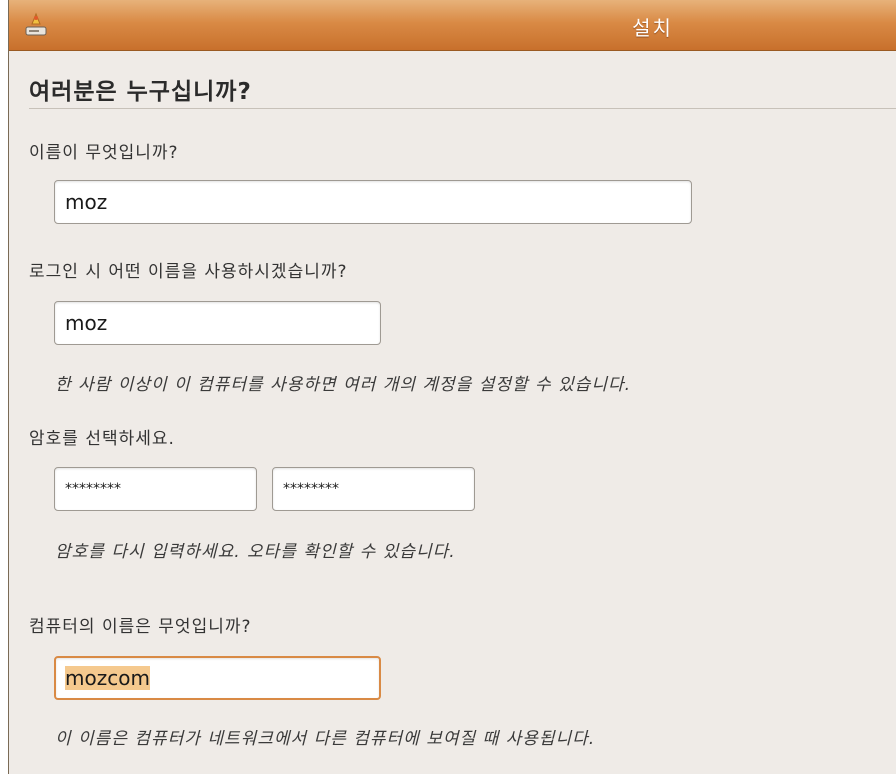 This screenshot has height=774, width=896. I want to click on title-bar: 설치, so click(452, 25).